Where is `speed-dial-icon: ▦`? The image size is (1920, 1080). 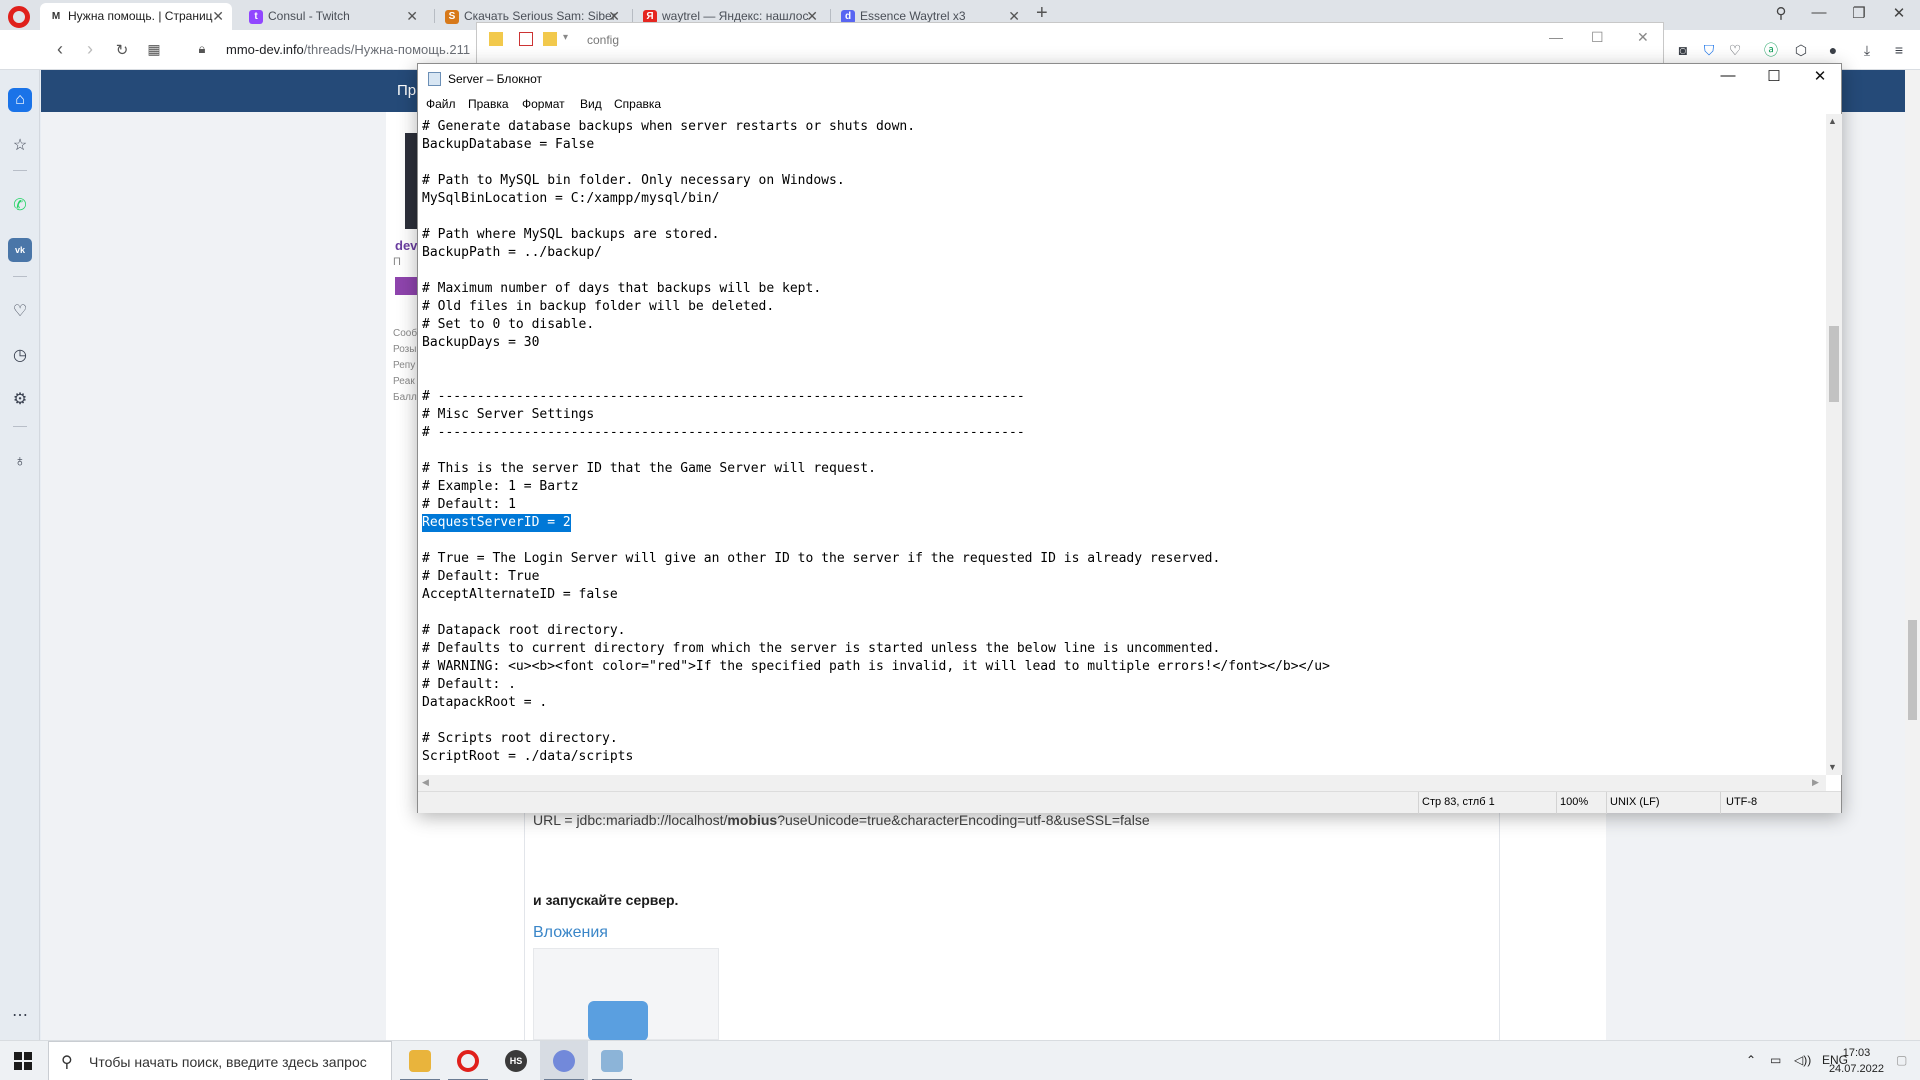 speed-dial-icon: ▦ is located at coordinates (154, 49).